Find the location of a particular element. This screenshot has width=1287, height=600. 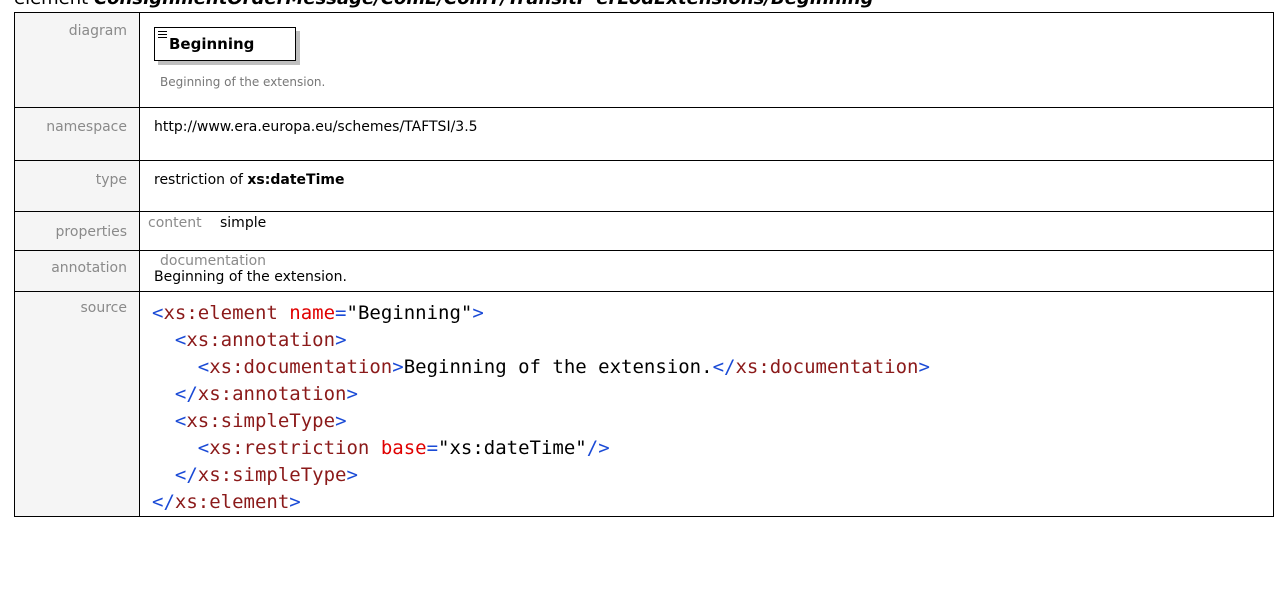

type-cell: restriction of xs:dateTime is located at coordinates (706, 186).